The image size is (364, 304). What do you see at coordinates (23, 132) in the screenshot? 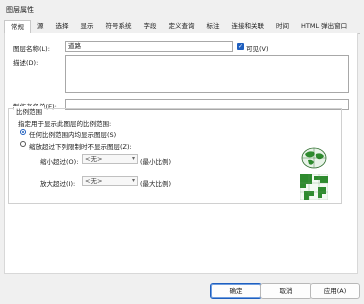
I see `radio-any-scale` at bounding box center [23, 132].